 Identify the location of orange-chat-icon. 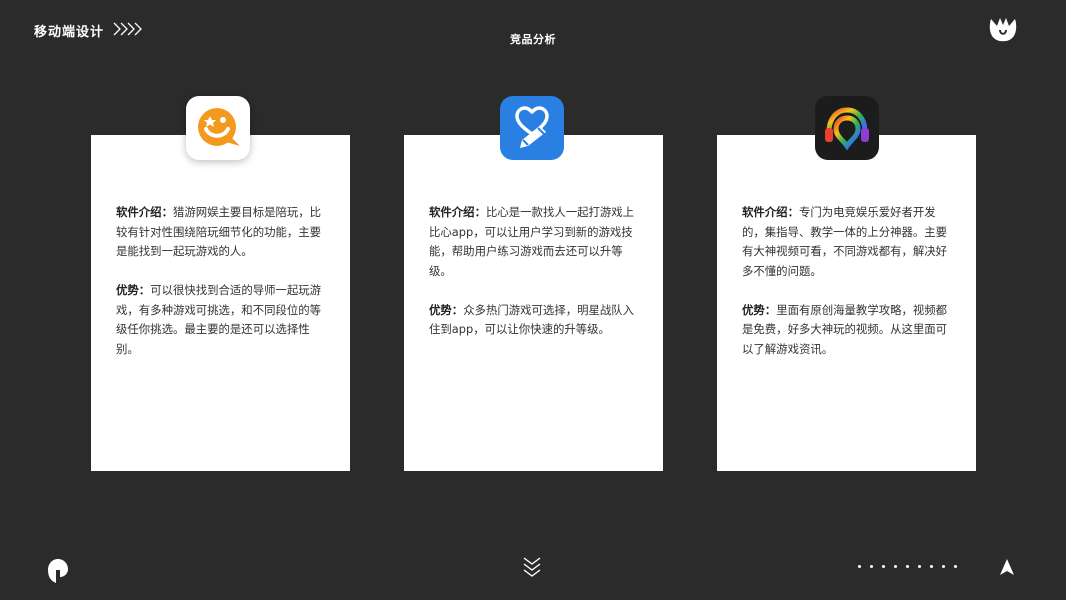
(218, 128).